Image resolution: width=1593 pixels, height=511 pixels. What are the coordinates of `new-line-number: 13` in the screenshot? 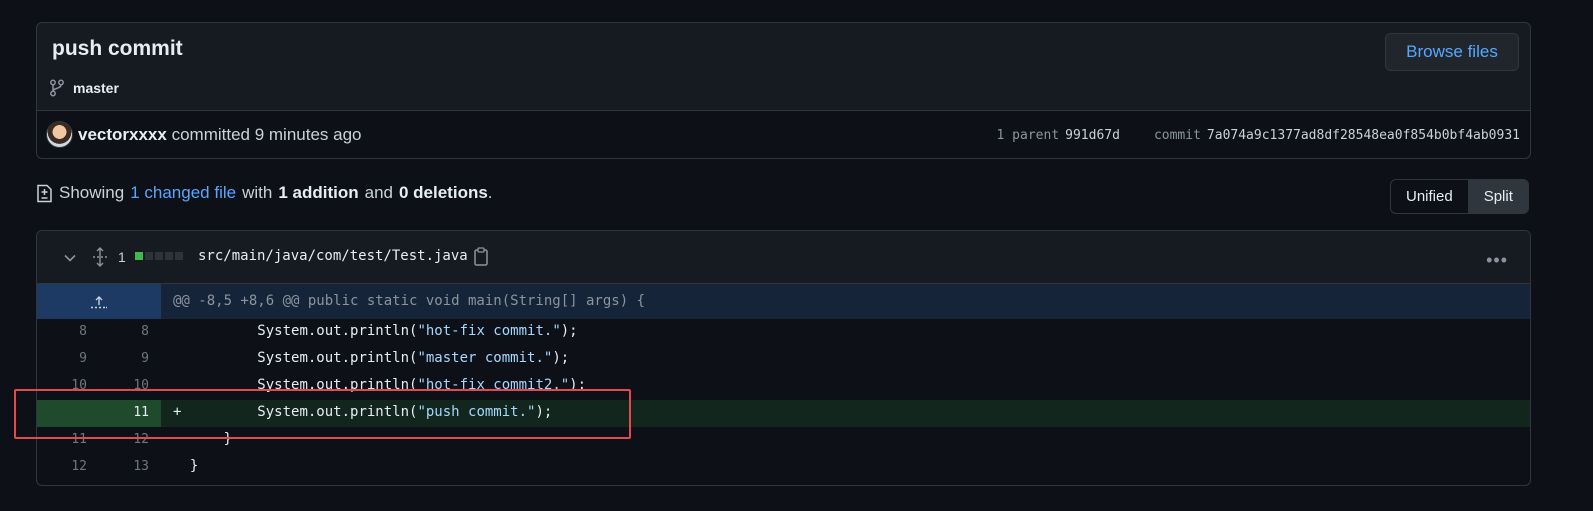 It's located at (129, 466).